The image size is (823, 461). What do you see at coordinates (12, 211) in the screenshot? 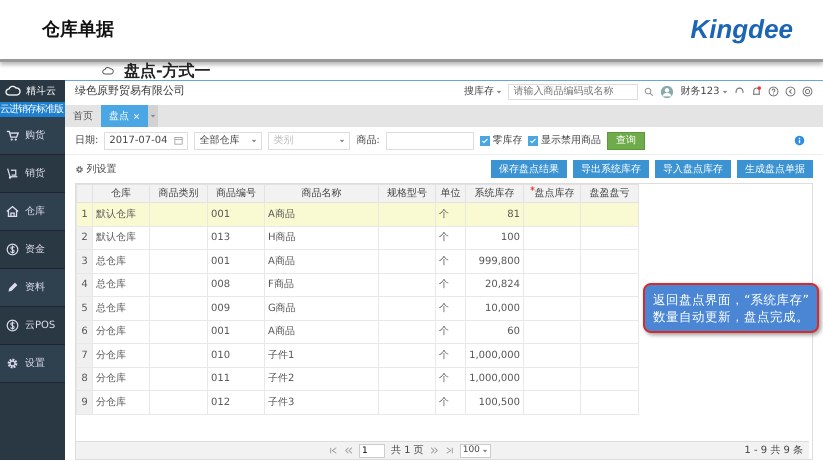
I see `house-icon` at bounding box center [12, 211].